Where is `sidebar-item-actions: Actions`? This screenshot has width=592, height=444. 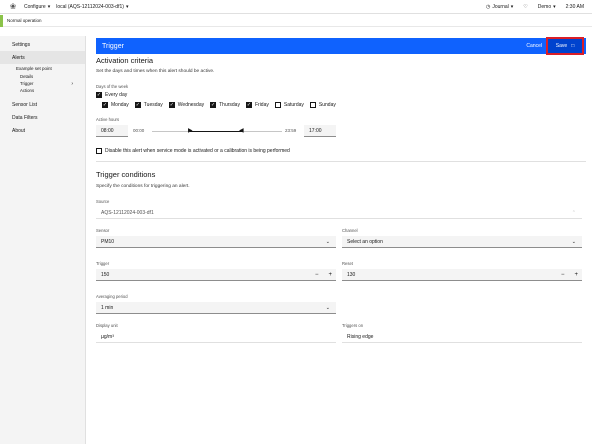 sidebar-item-actions: Actions is located at coordinates (42, 90).